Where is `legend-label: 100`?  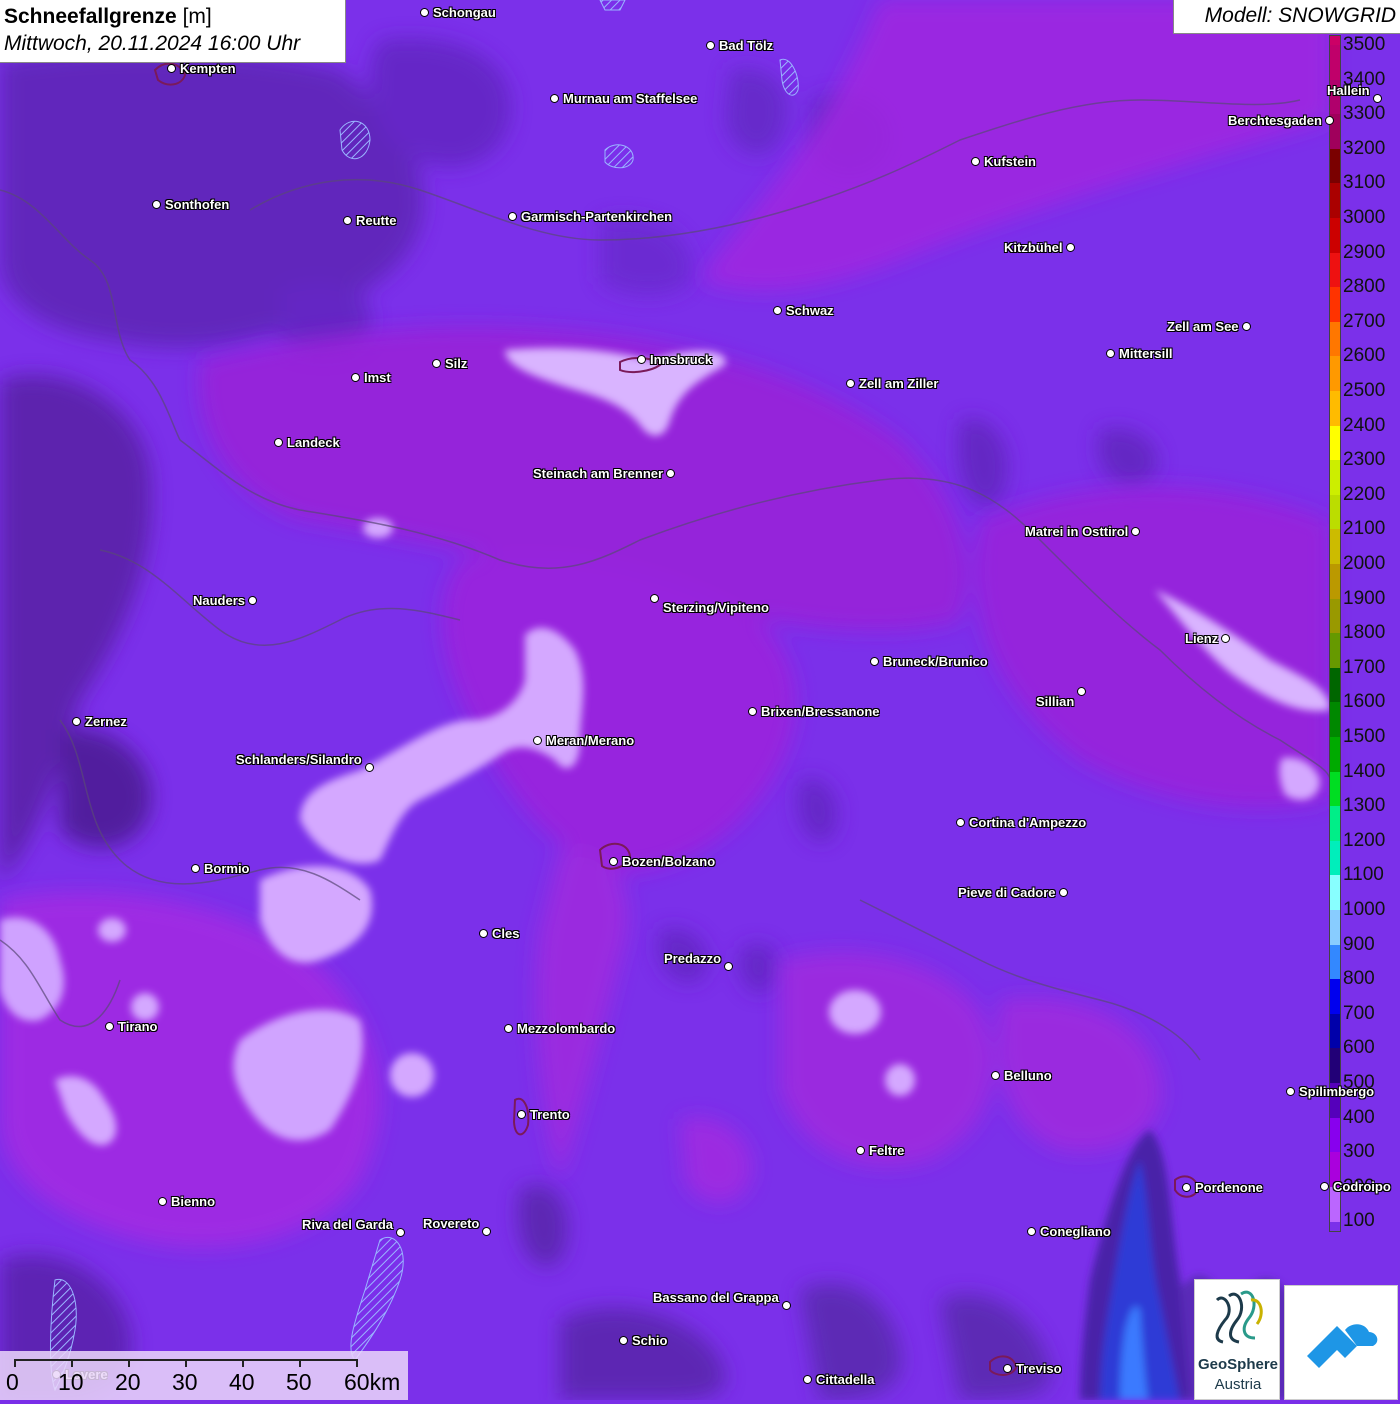
legend-label: 100 is located at coordinates (1359, 1221).